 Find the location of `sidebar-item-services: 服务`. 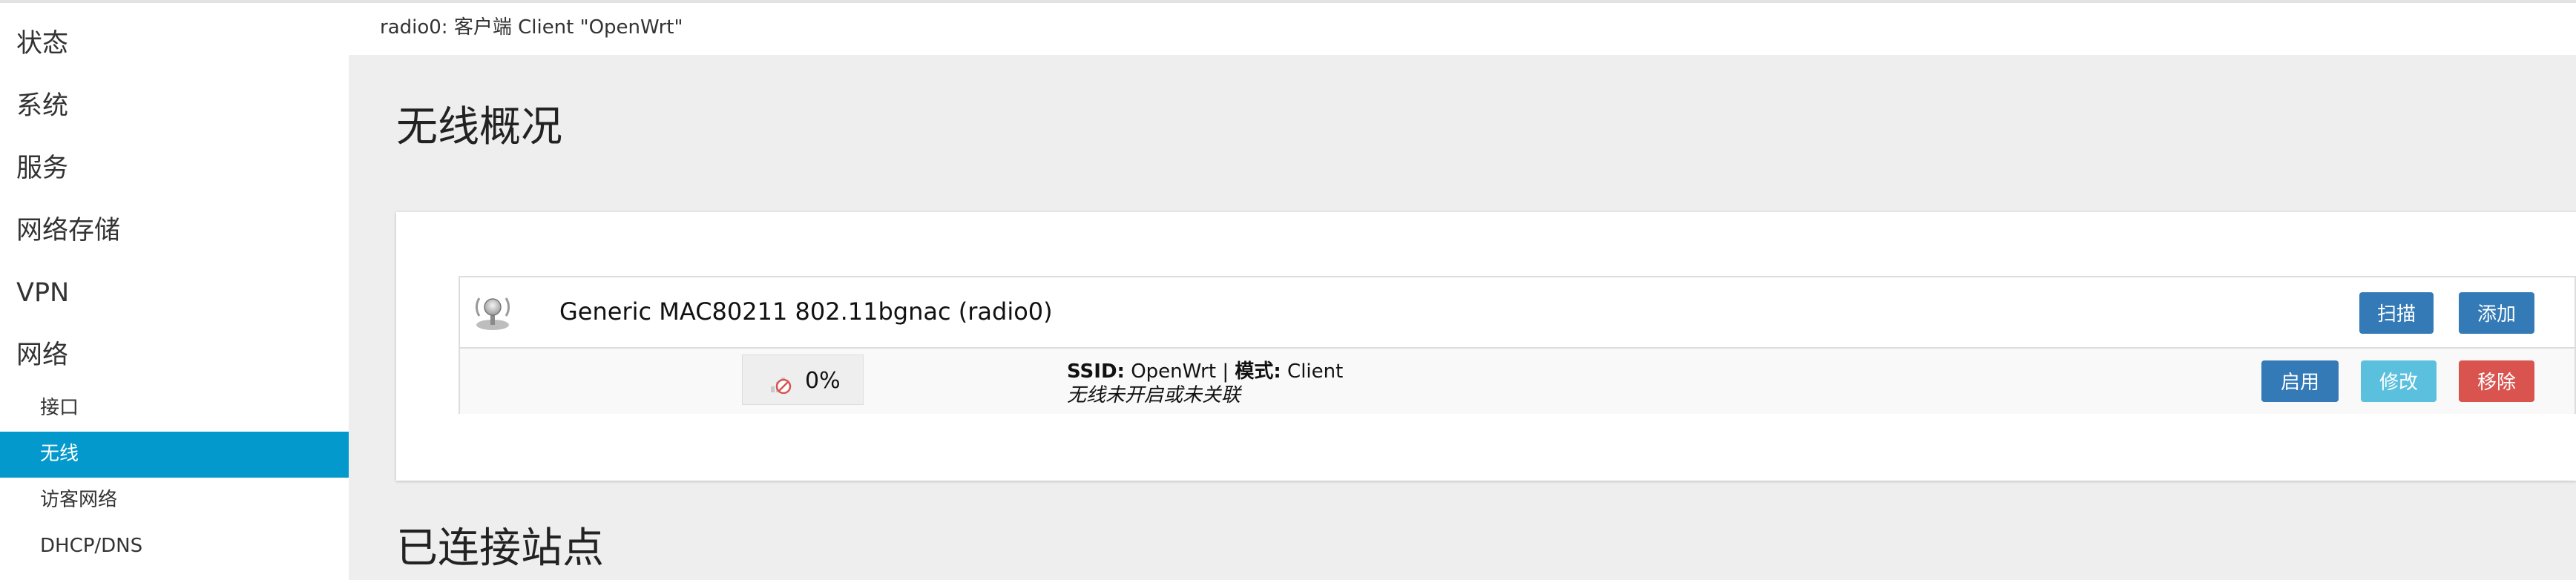

sidebar-item-services: 服务 is located at coordinates (42, 169).